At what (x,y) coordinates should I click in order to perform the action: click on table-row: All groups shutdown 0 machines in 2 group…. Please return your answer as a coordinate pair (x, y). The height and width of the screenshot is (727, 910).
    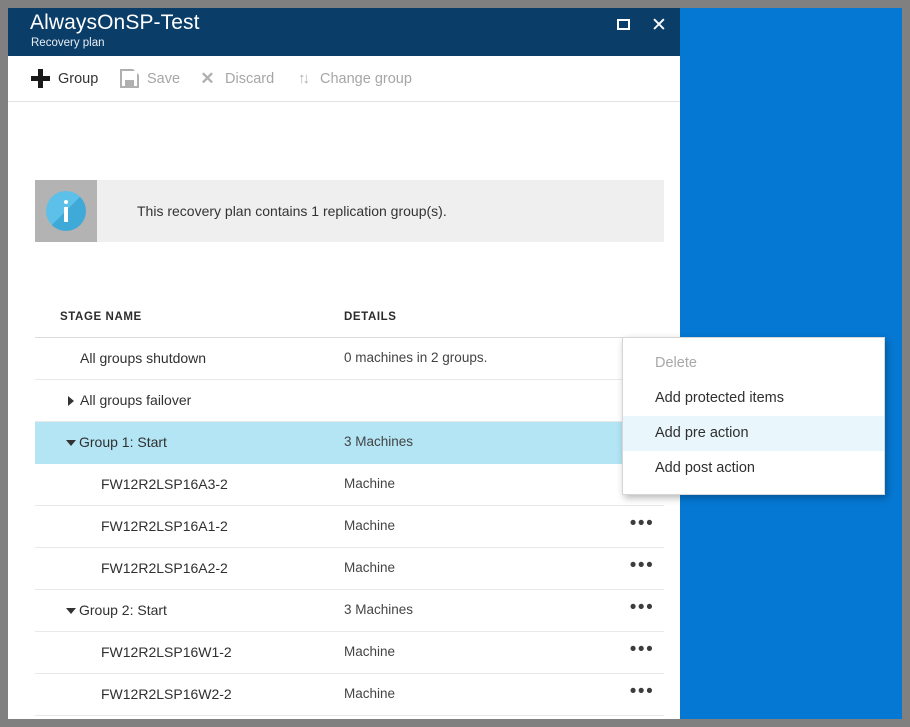
    Looking at the image, I should click on (349, 359).